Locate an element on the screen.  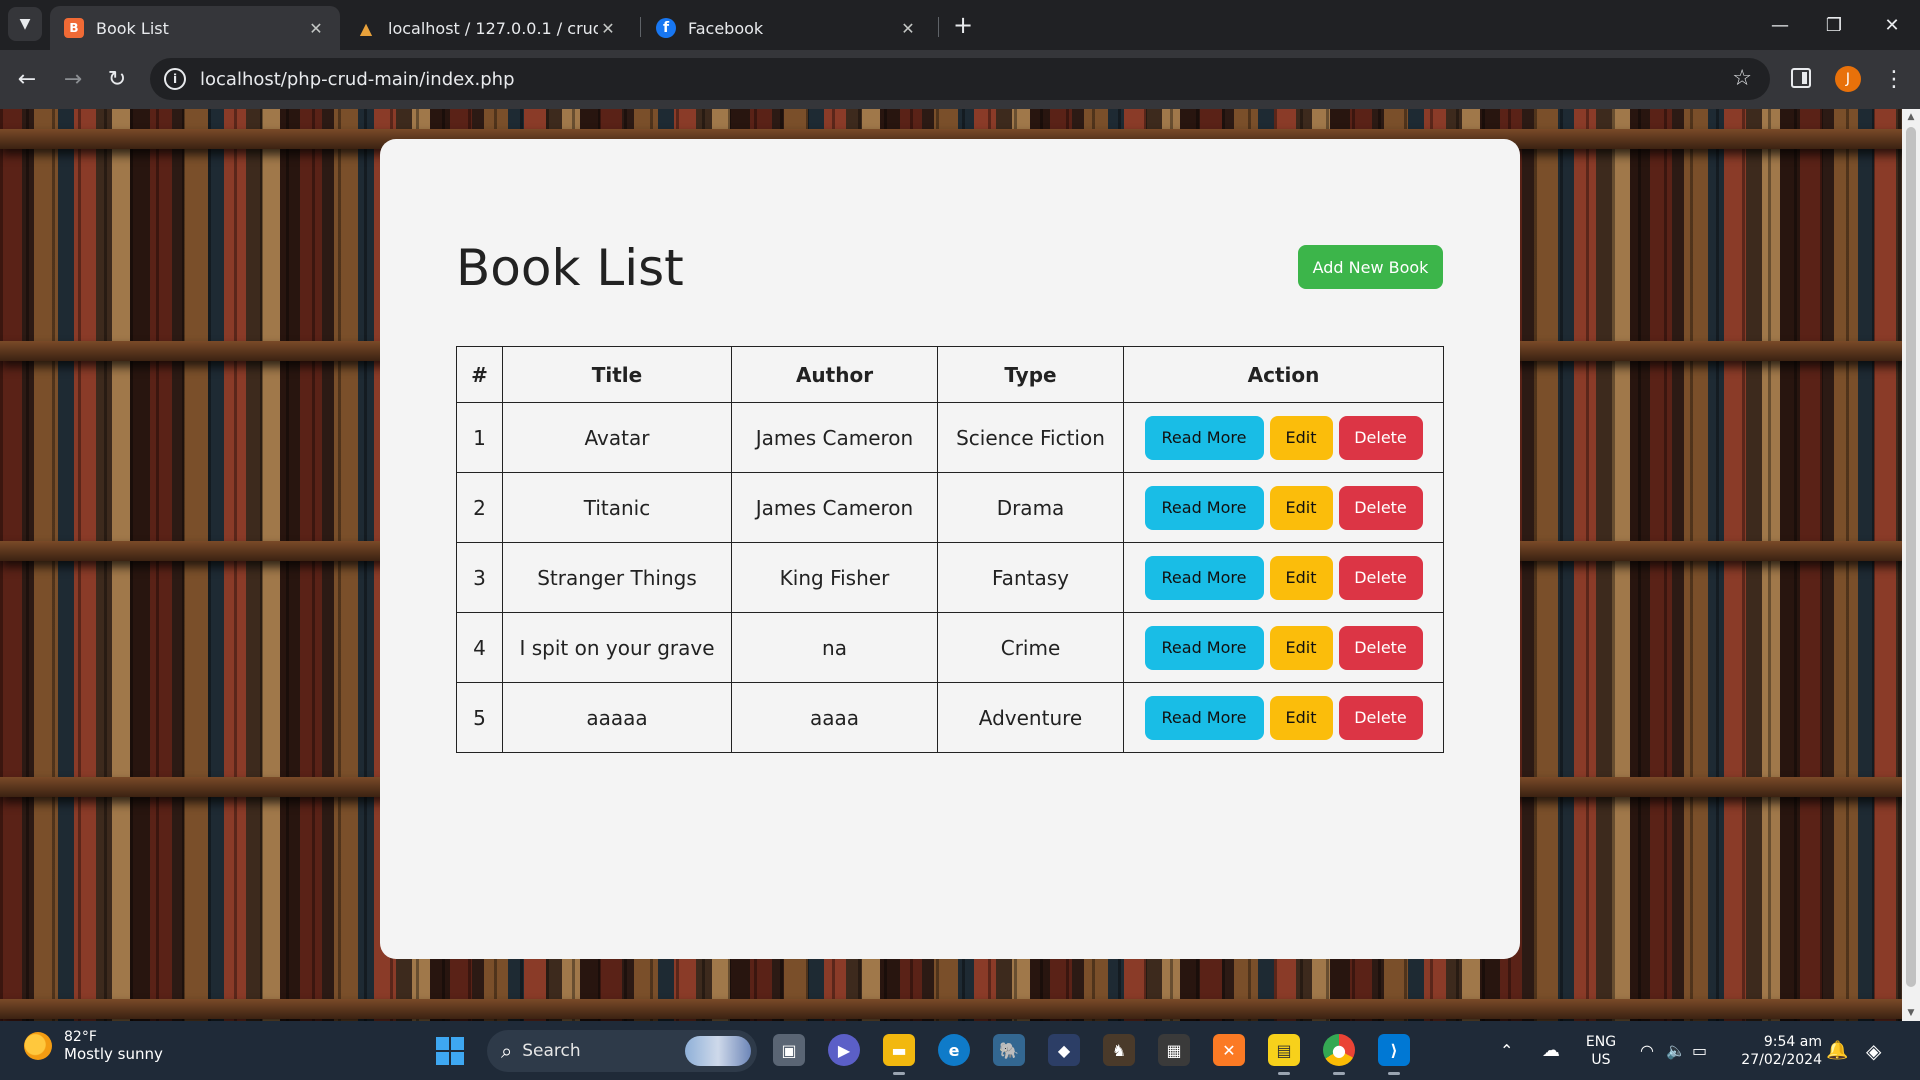
chrome-icon: ● is located at coordinates (1339, 1054).